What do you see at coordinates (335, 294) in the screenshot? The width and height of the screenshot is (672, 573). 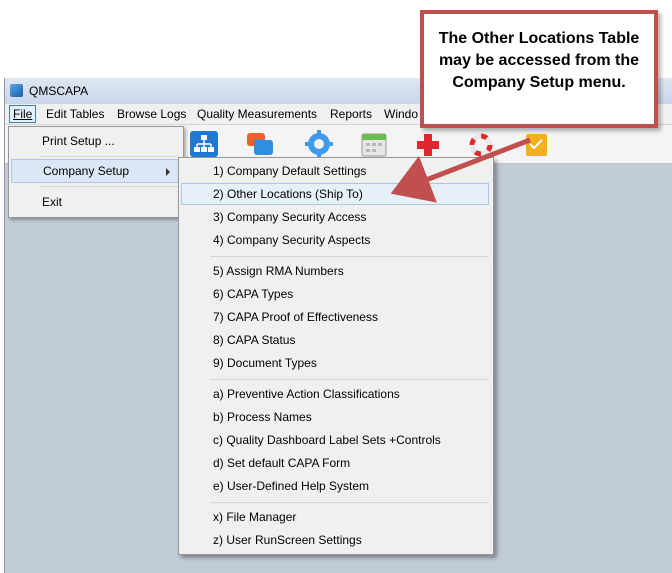 I see `submenu-item-capa-types: 6) CAPA Types` at bounding box center [335, 294].